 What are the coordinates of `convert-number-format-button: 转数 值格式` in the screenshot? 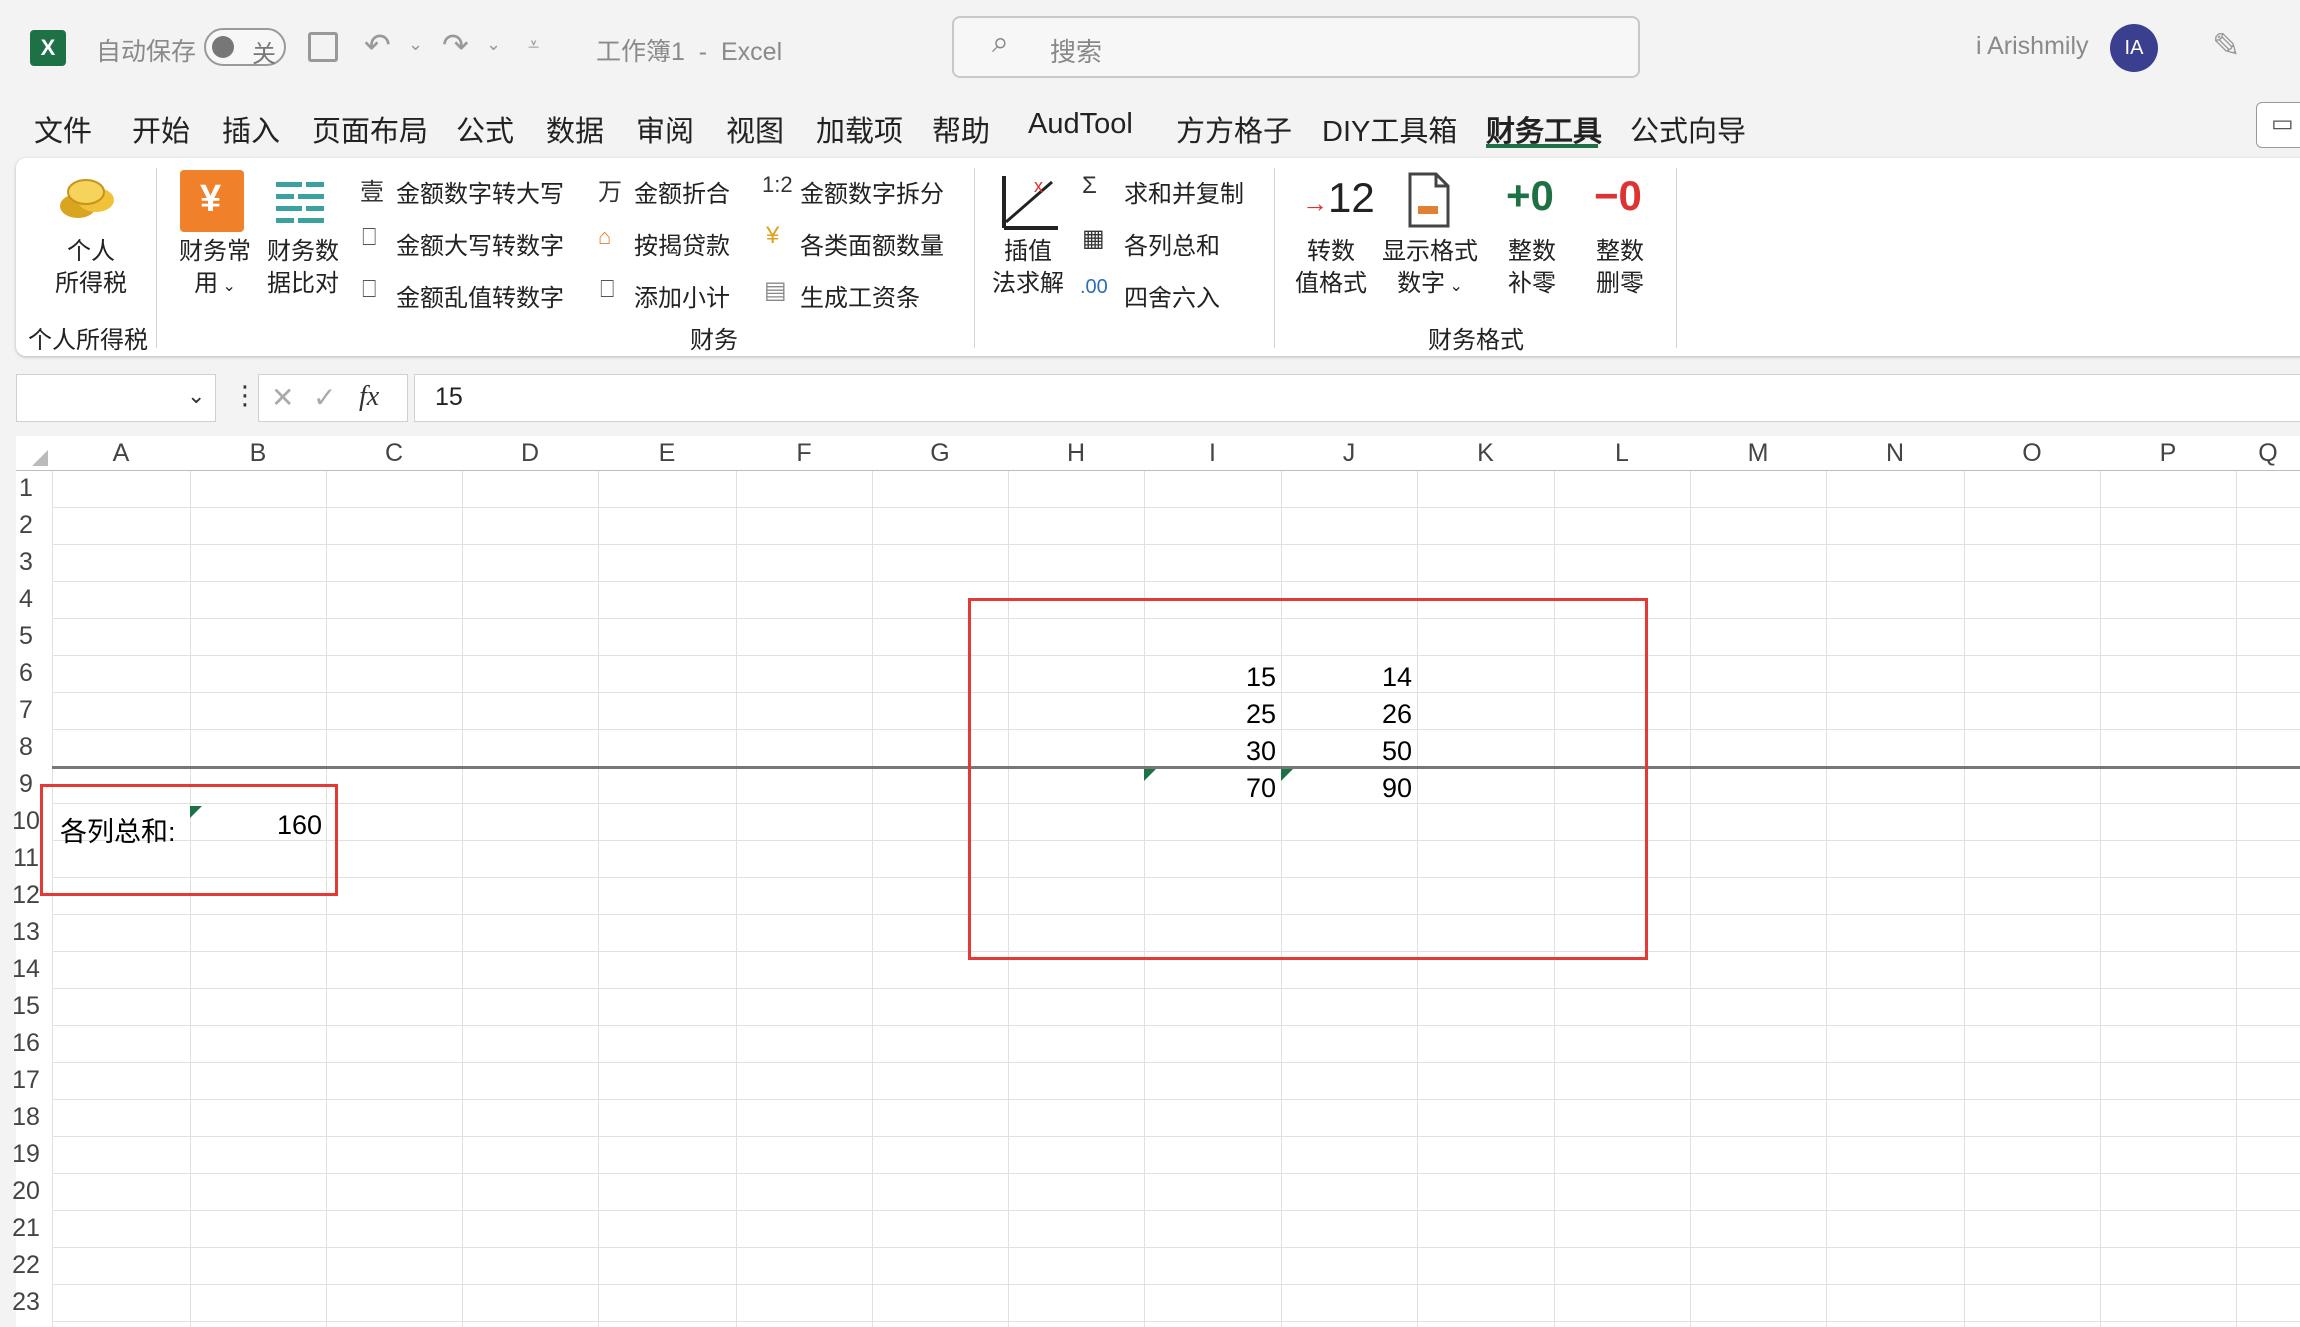 It's located at (1331, 268).